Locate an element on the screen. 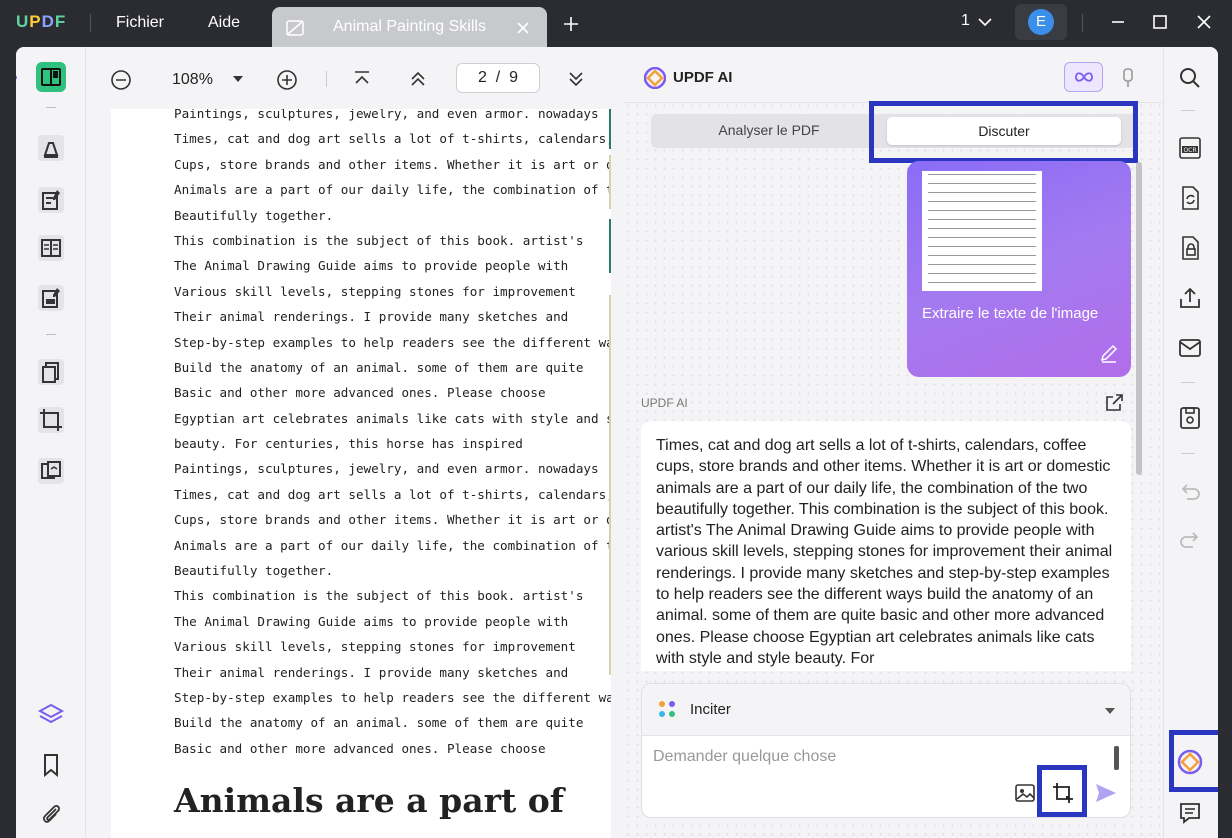 This screenshot has height=838, width=1232. svg-text: OCR is located at coordinates (1189, 150).